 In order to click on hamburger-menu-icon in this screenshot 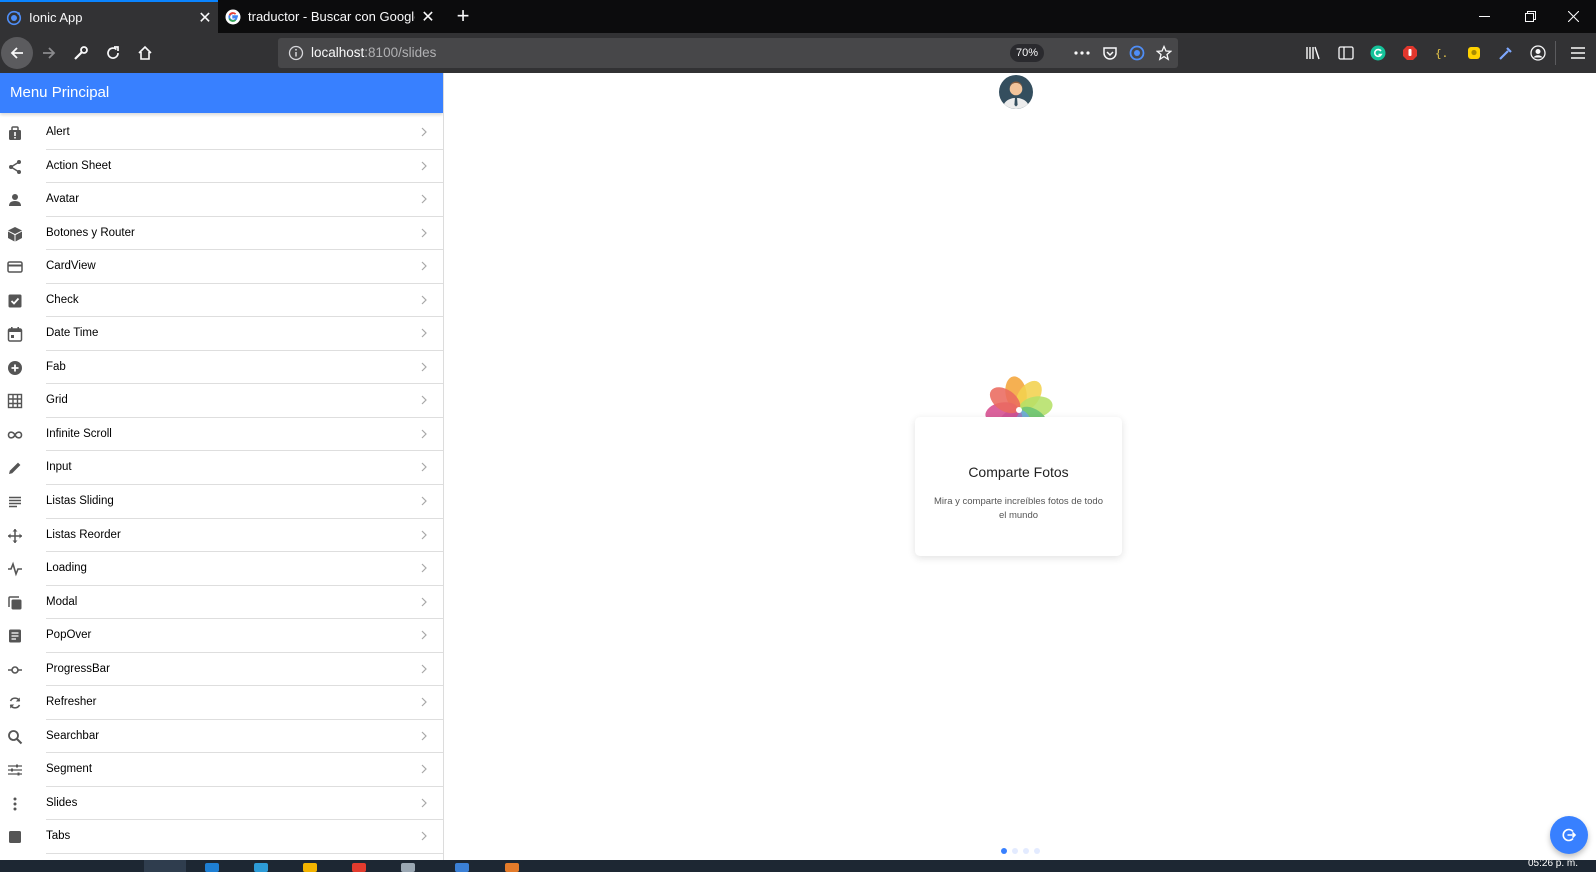, I will do `click(1578, 53)`.